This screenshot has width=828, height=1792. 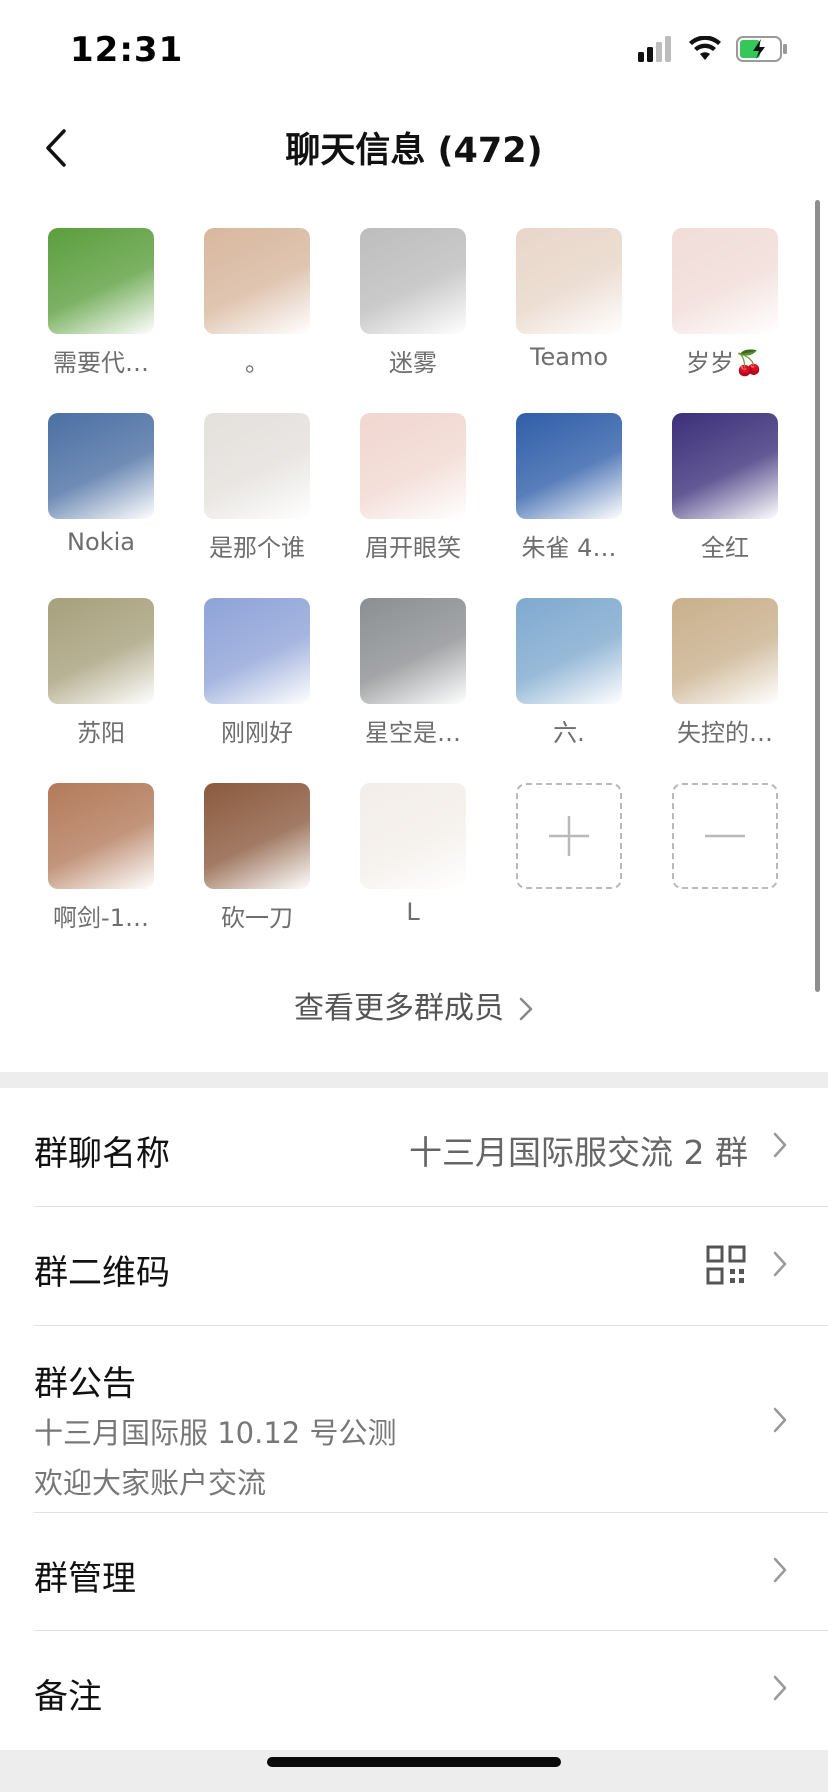 What do you see at coordinates (725, 281) in the screenshot?
I see `girl-portrait-avatar` at bounding box center [725, 281].